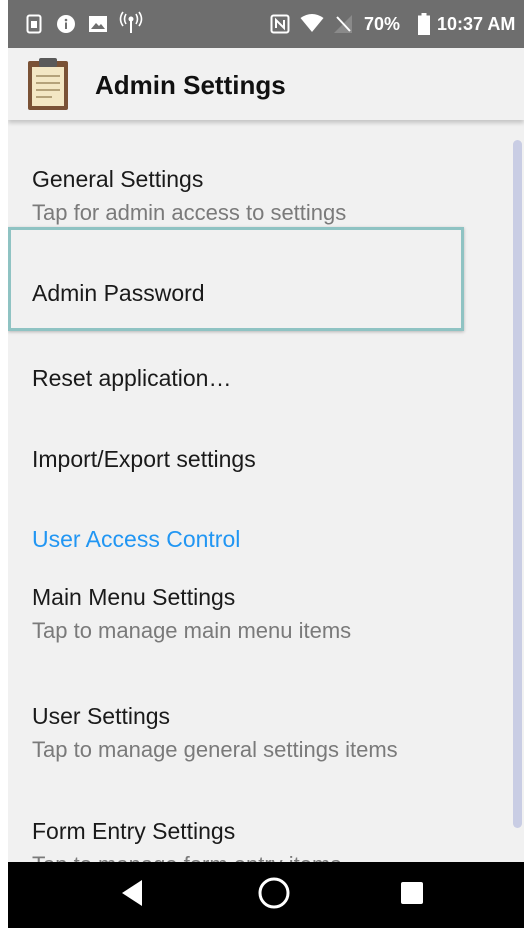 The height and width of the screenshot is (928, 524). I want to click on scrollbar, so click(517, 484).